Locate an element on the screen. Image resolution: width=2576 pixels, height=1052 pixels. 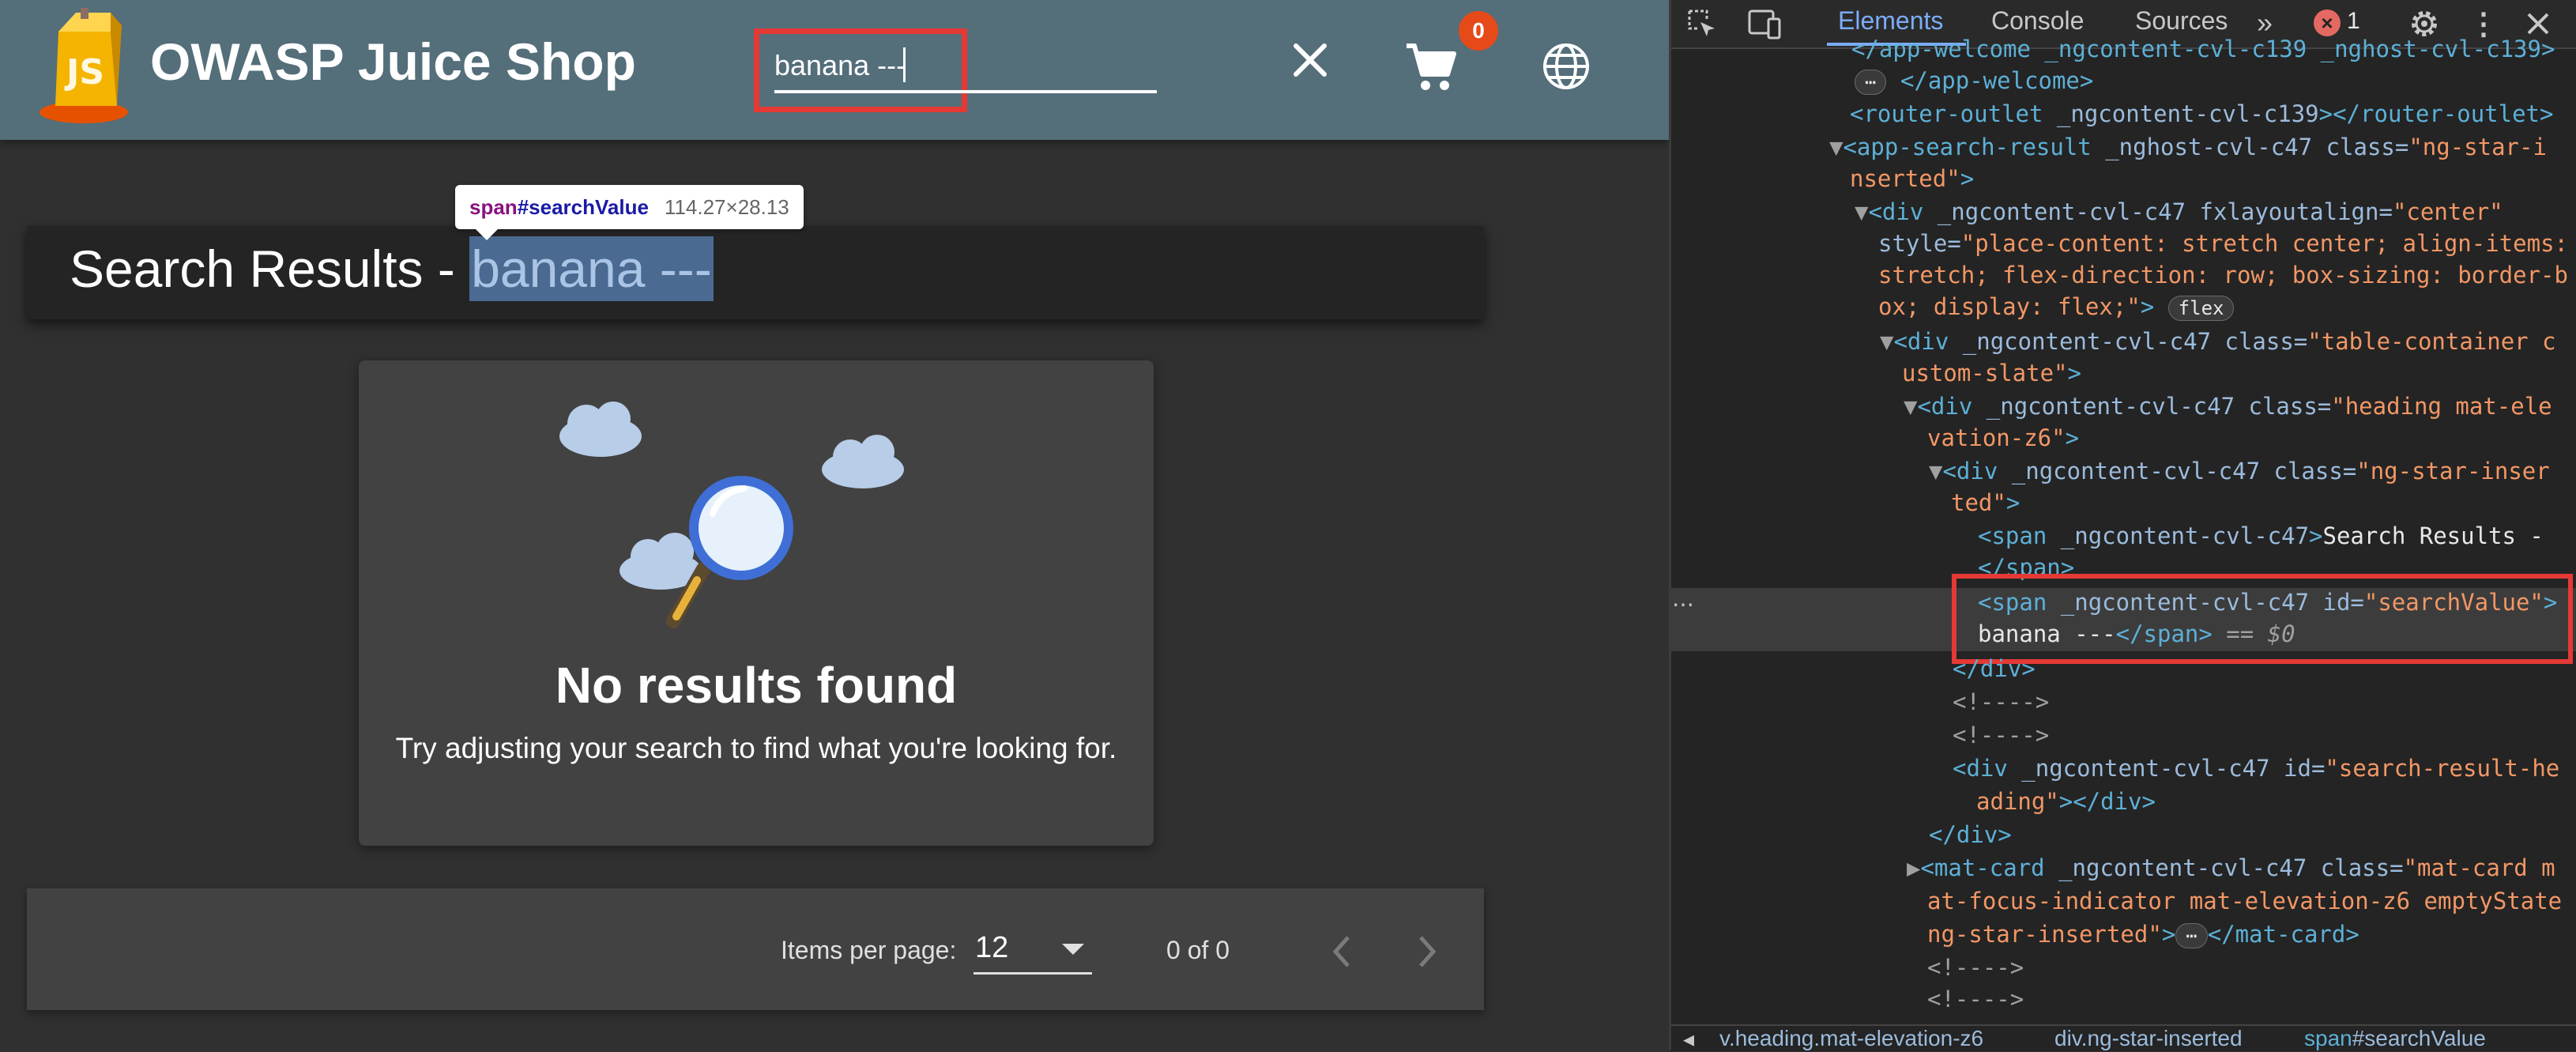
items-per-page-label: Items per page: is located at coordinates (869, 950).